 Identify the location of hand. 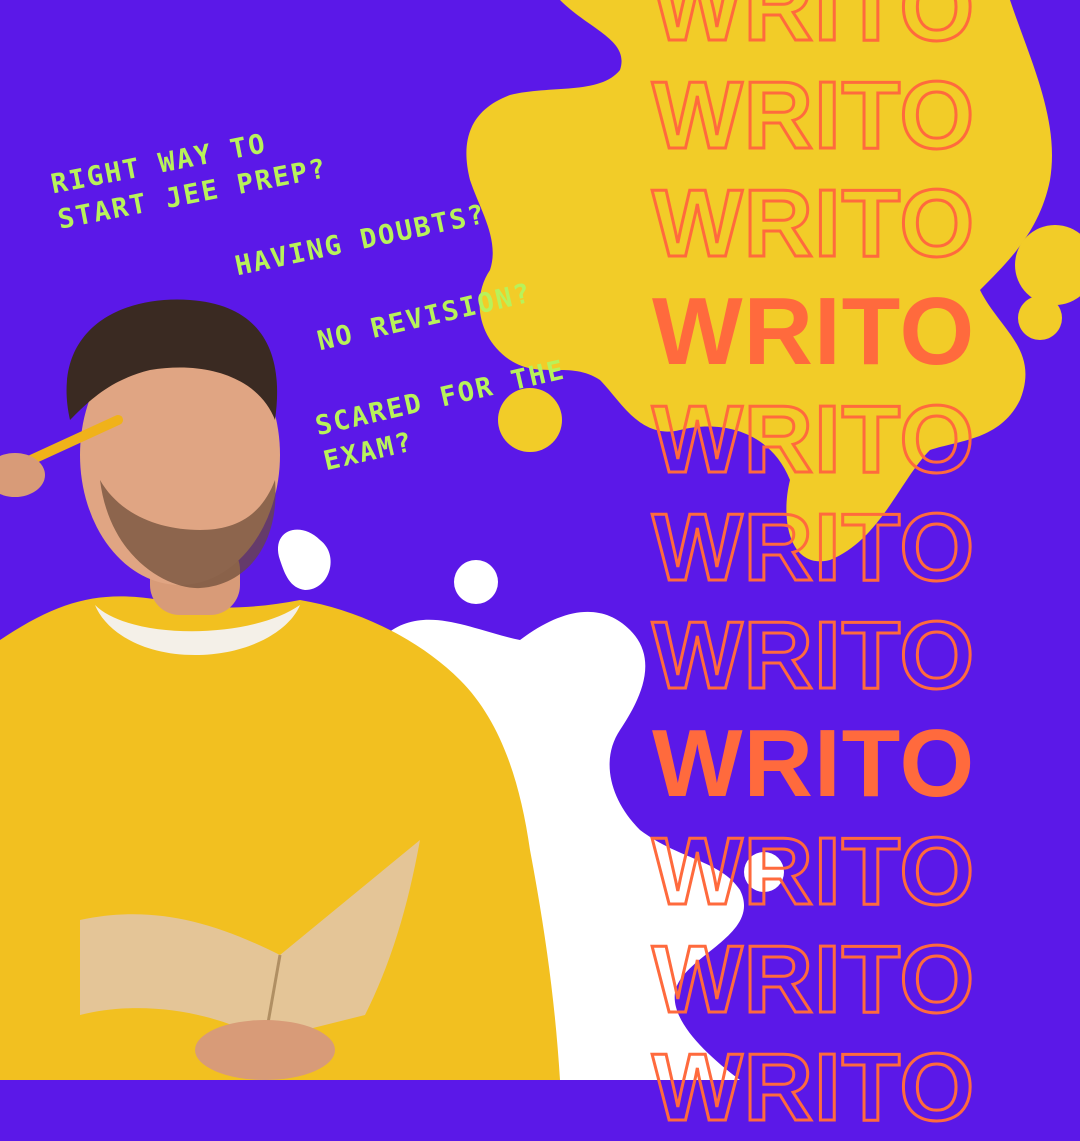
(265, 1050).